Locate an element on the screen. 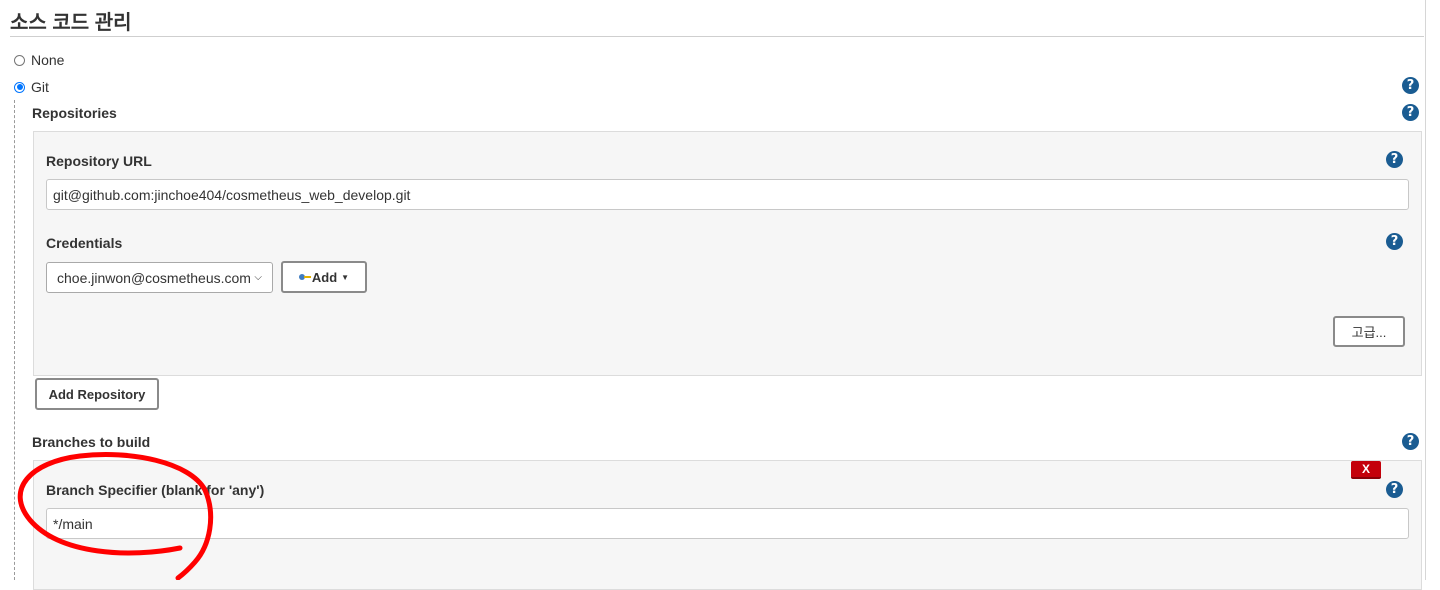  repository-url-help-icon: ? is located at coordinates (1394, 159).